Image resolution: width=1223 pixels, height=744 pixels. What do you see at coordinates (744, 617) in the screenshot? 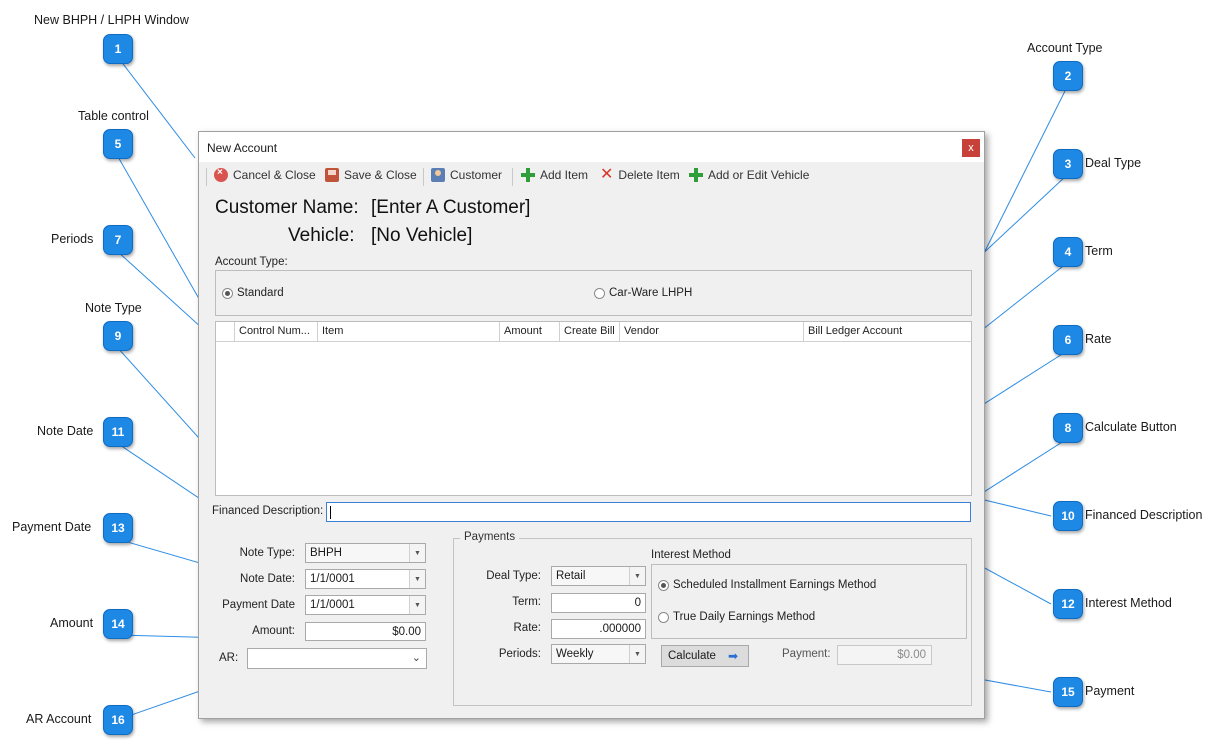
I see `radio-true-daily-label: True Daily Earnings Method` at bounding box center [744, 617].